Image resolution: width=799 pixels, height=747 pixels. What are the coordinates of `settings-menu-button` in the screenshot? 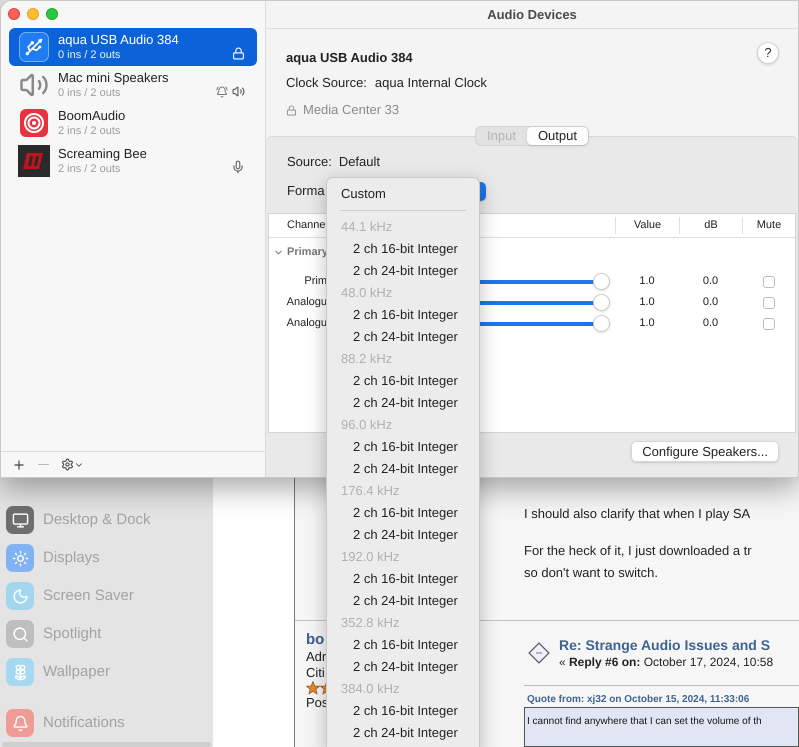 It's located at (72, 464).